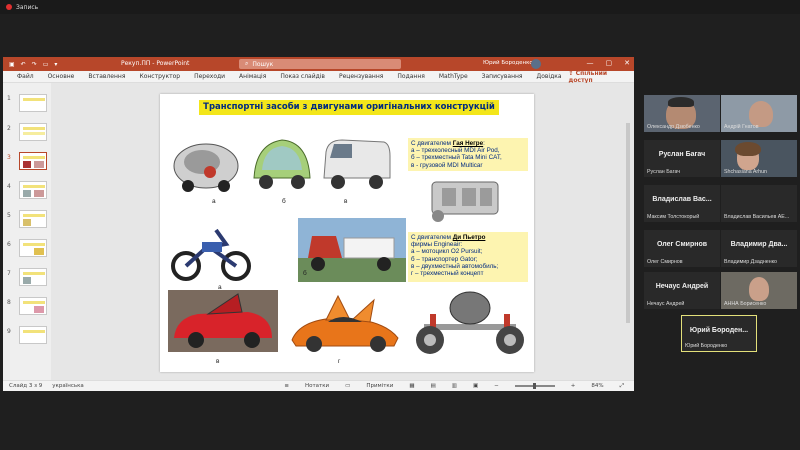  Describe the element at coordinates (475, 386) in the screenshot. I see `slideshow-icon: ▣` at that location.